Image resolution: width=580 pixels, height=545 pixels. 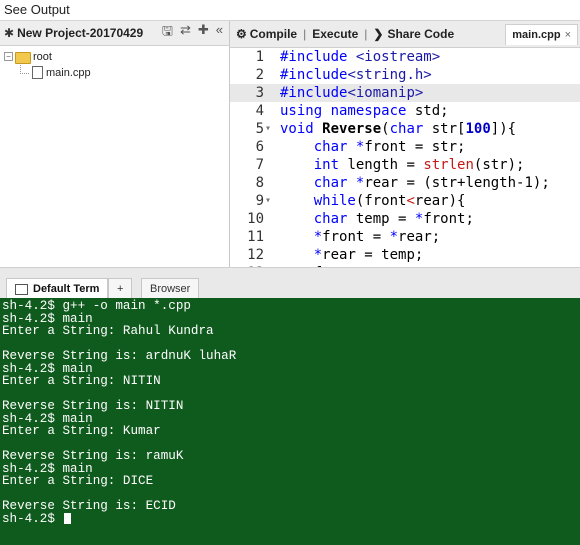 What do you see at coordinates (66, 289) in the screenshot?
I see `tab-default-term-label: Default Term` at bounding box center [66, 289].